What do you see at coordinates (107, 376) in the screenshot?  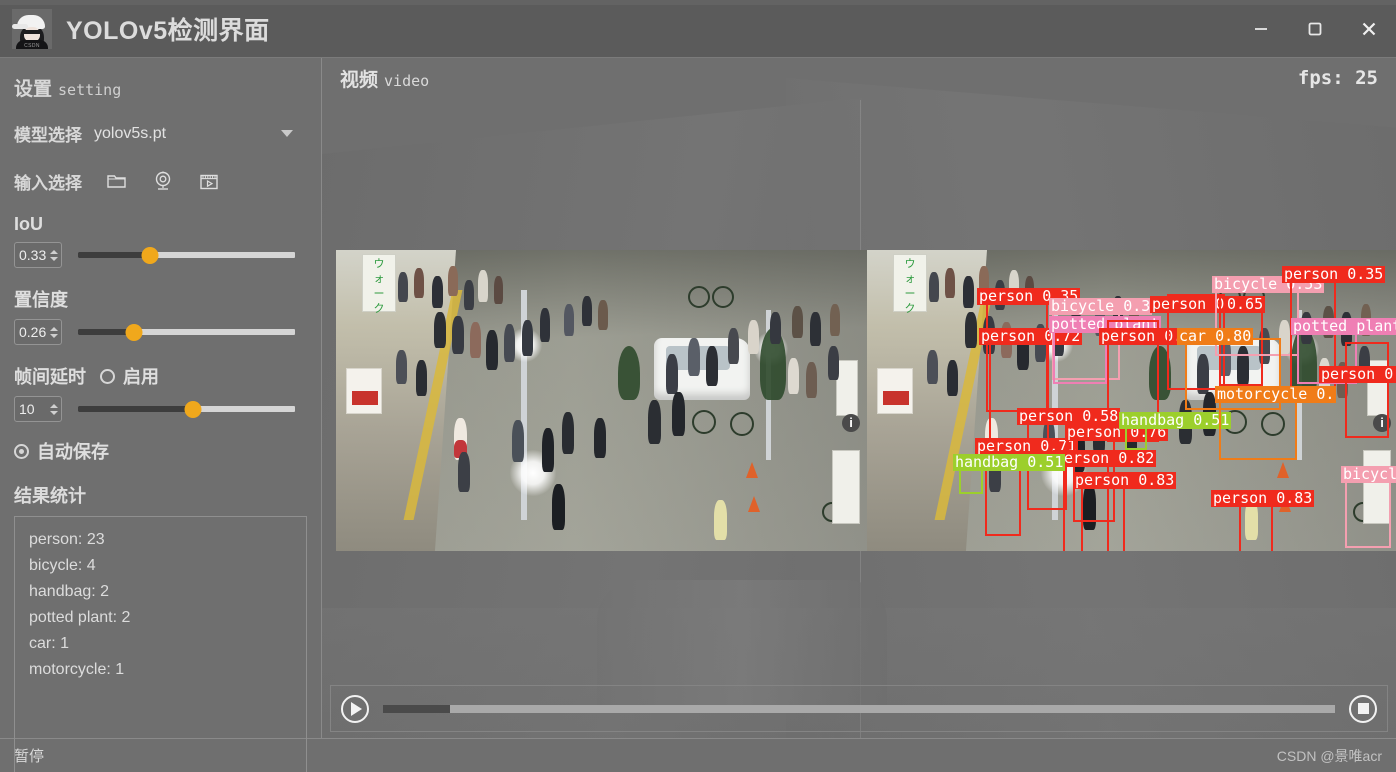 I see `frame-delay-enable-radio` at bounding box center [107, 376].